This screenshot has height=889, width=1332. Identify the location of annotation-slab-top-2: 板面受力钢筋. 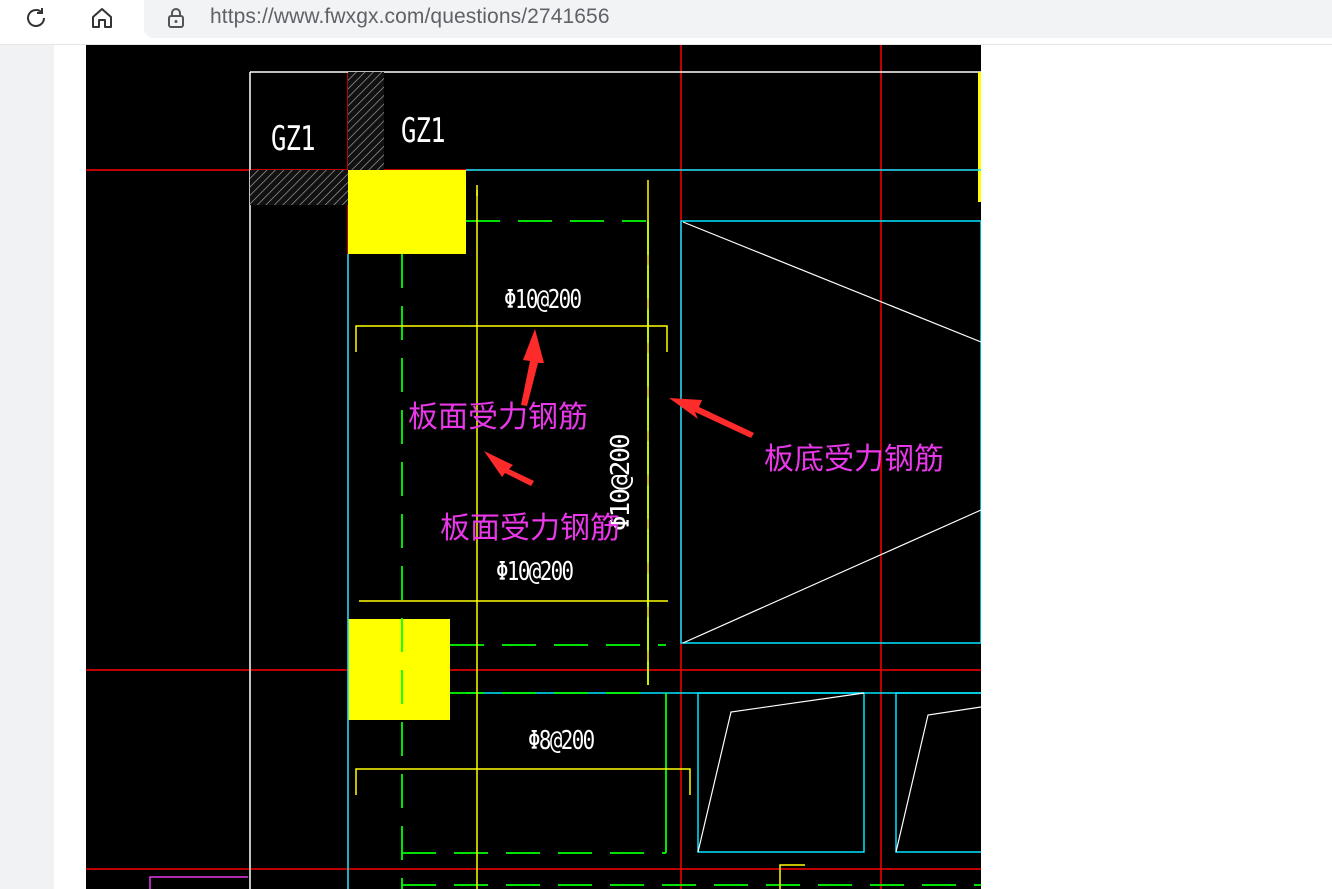
(530, 528).